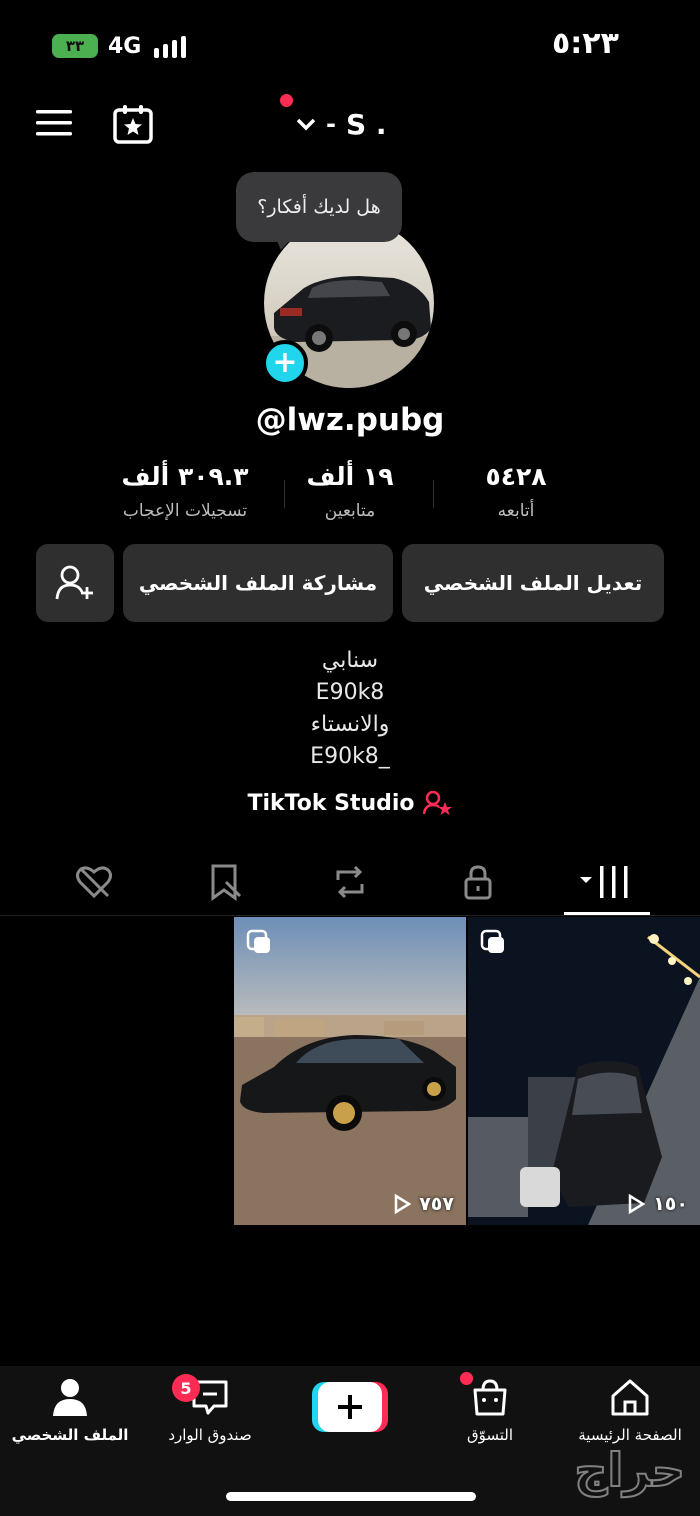 Image resolution: width=700 pixels, height=1516 pixels. What do you see at coordinates (351, 1496) in the screenshot?
I see `home-indicator` at bounding box center [351, 1496].